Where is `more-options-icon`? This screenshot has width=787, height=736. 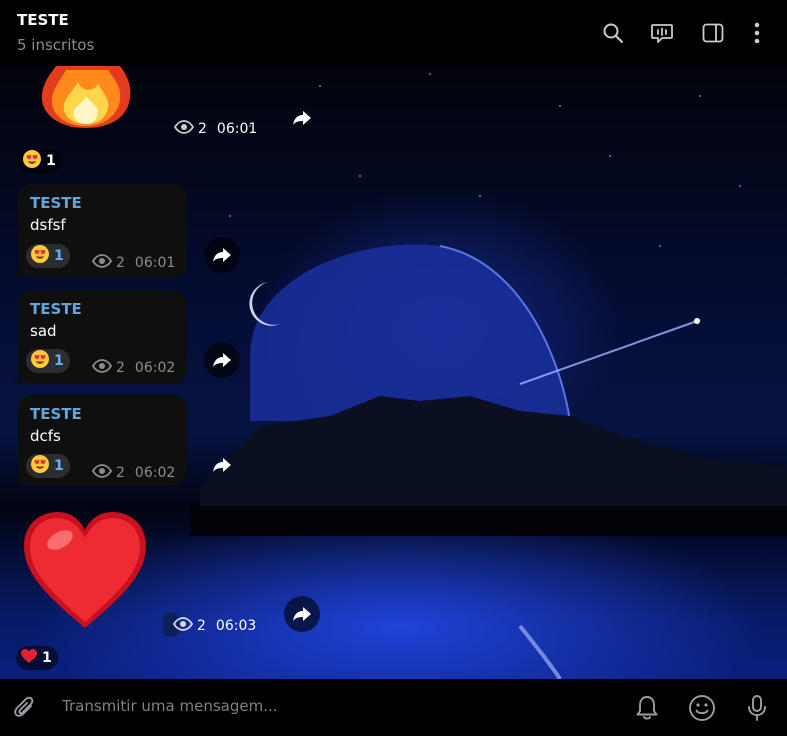
more-options-icon is located at coordinates (757, 33).